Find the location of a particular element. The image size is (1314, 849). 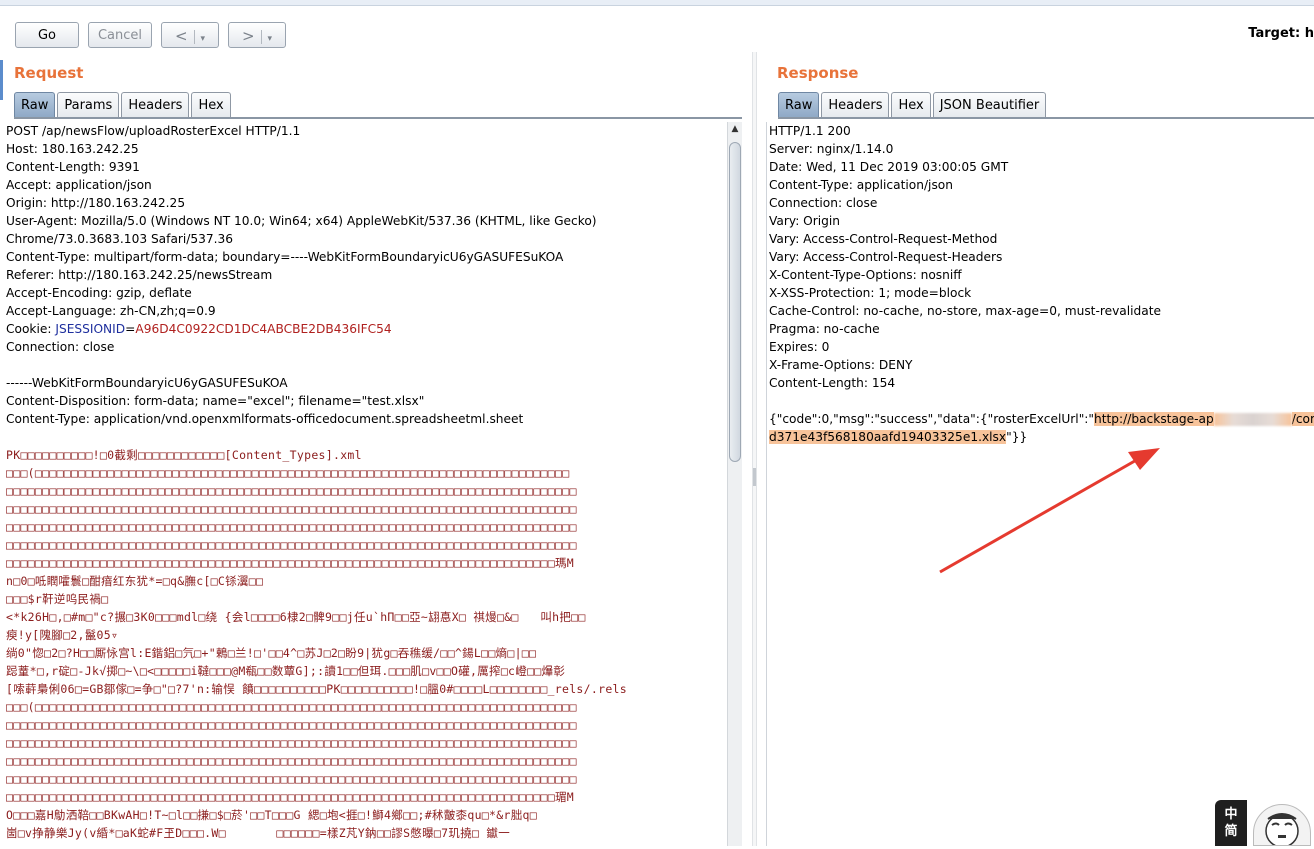

ime-indicator: 中 简 is located at coordinates (1264, 824).